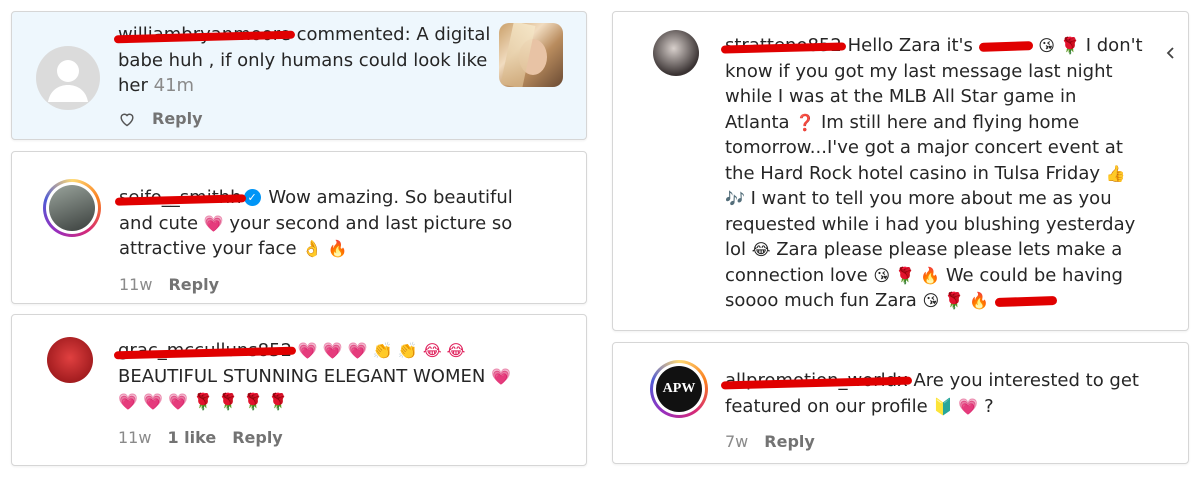 The image size is (1200, 478). I want to click on laugh-emoji: 😂, so click(761, 249).